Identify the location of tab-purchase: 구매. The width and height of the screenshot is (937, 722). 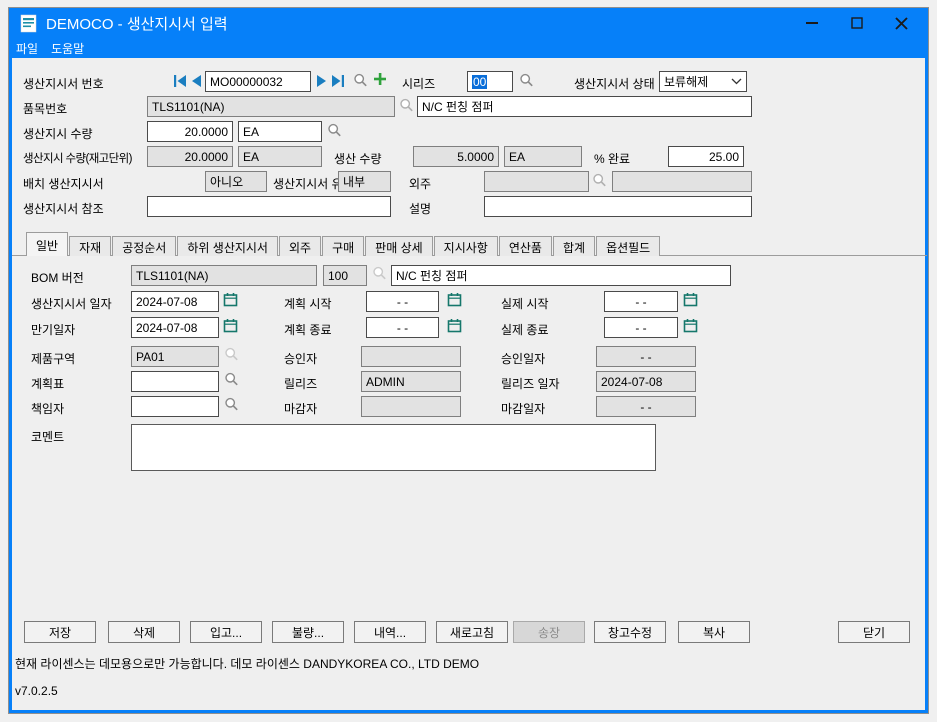
(343, 246).